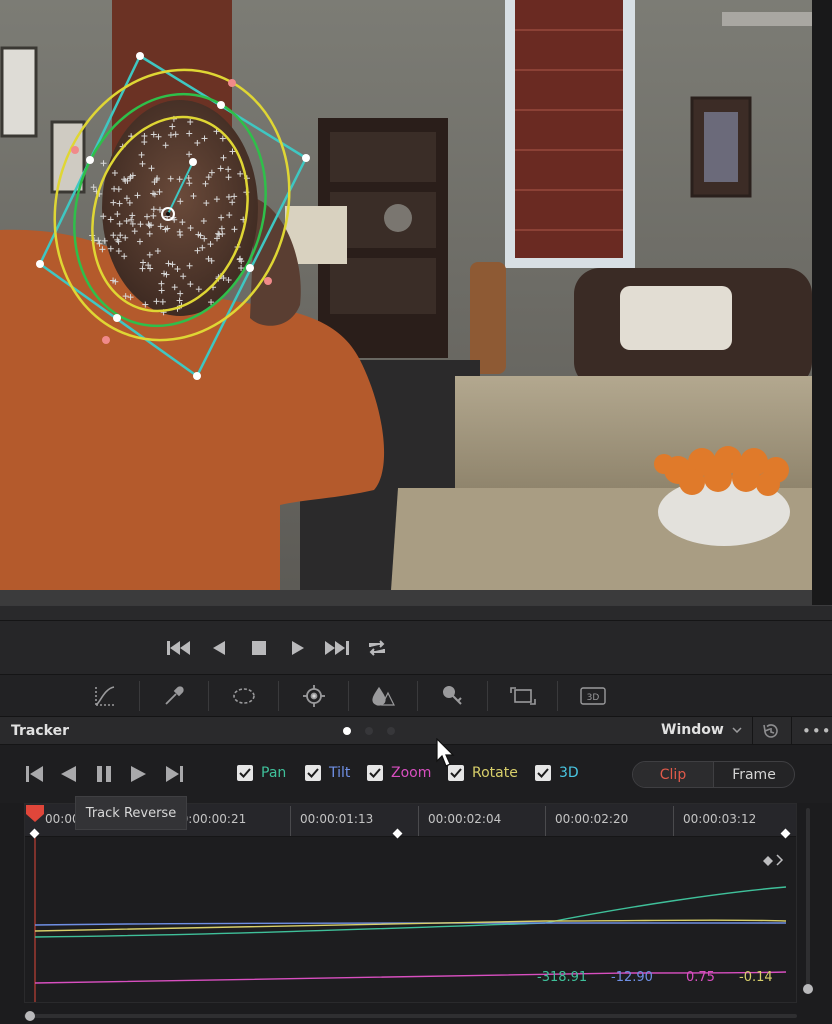 This screenshot has width=832, height=1024. I want to click on palette-toolbar: 3D, so click(416, 696).